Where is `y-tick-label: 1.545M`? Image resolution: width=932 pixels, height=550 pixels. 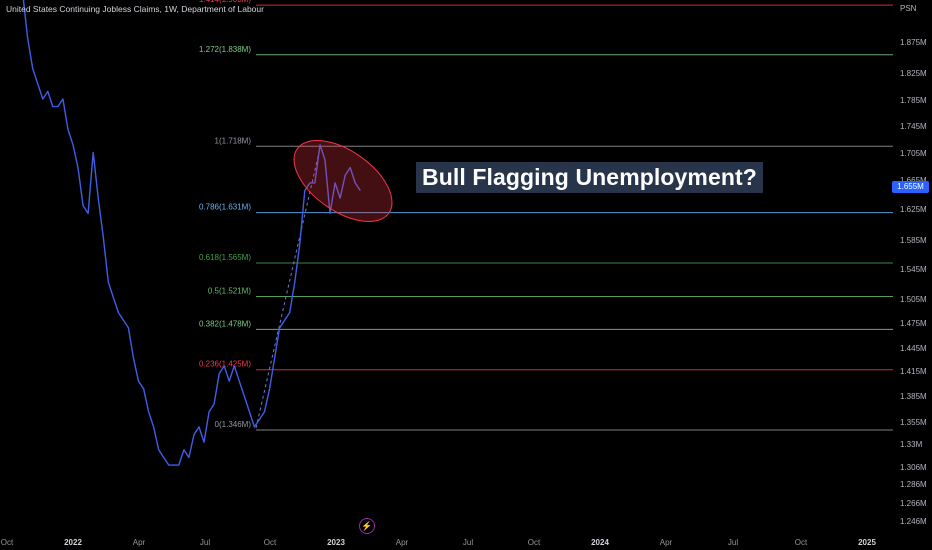 y-tick-label: 1.545M is located at coordinates (913, 269).